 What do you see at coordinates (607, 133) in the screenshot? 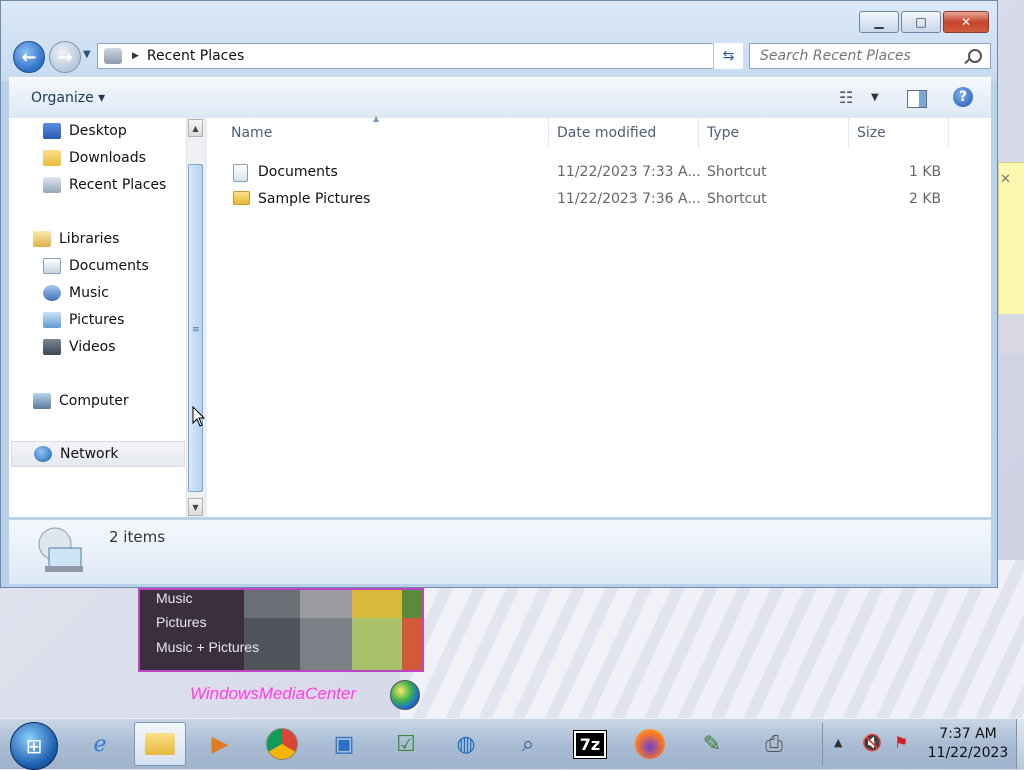
I see `column-header-label: Date modified` at bounding box center [607, 133].